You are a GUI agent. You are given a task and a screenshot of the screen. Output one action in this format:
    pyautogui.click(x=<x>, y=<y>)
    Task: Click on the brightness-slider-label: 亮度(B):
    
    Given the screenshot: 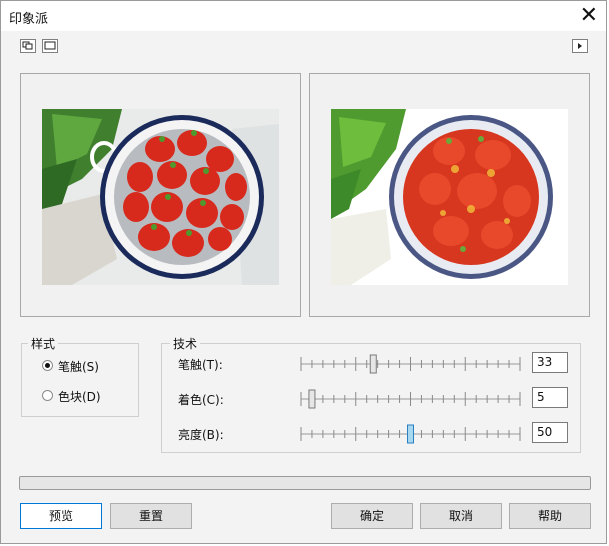 What is the action you would take?
    pyautogui.click(x=201, y=435)
    